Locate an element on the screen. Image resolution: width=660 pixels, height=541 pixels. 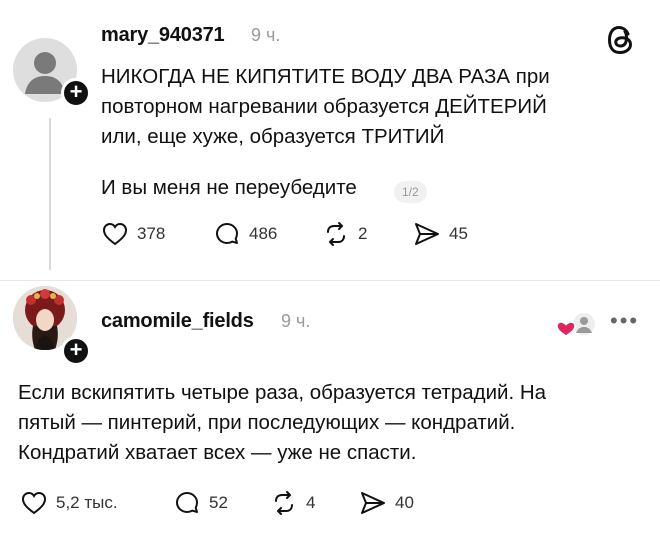
reply-button: 52 is located at coordinates (200, 503).